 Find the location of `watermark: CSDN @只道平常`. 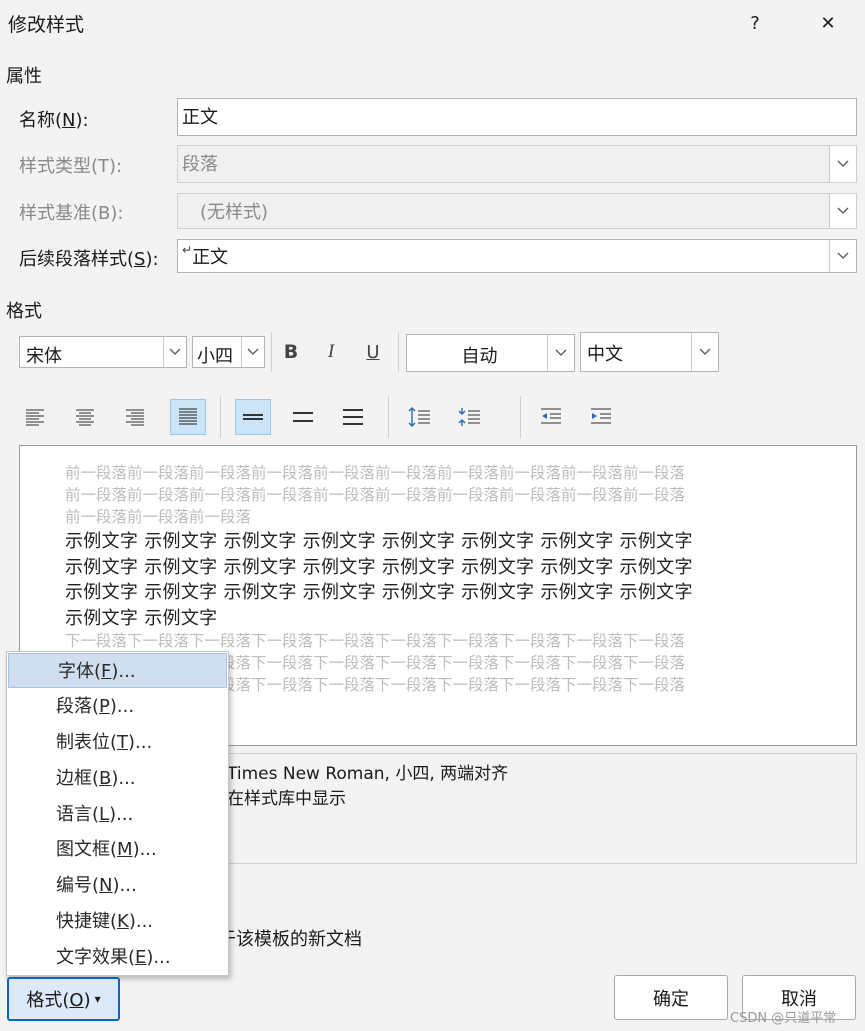

watermark: CSDN @只道平常 is located at coordinates (783, 1018).